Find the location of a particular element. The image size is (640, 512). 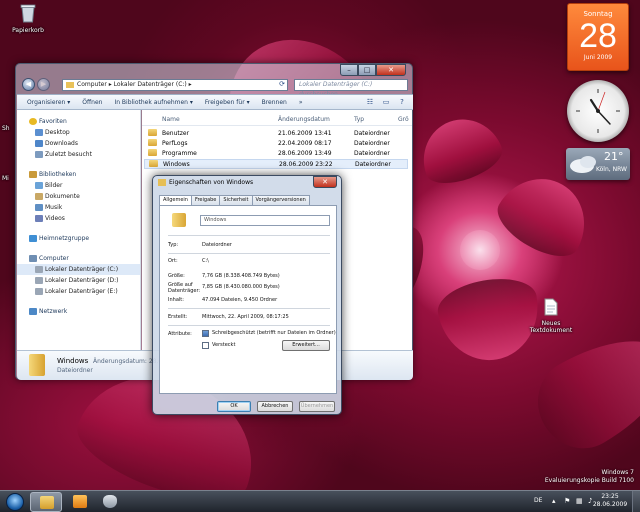

ok-button: OK is located at coordinates (234, 406).